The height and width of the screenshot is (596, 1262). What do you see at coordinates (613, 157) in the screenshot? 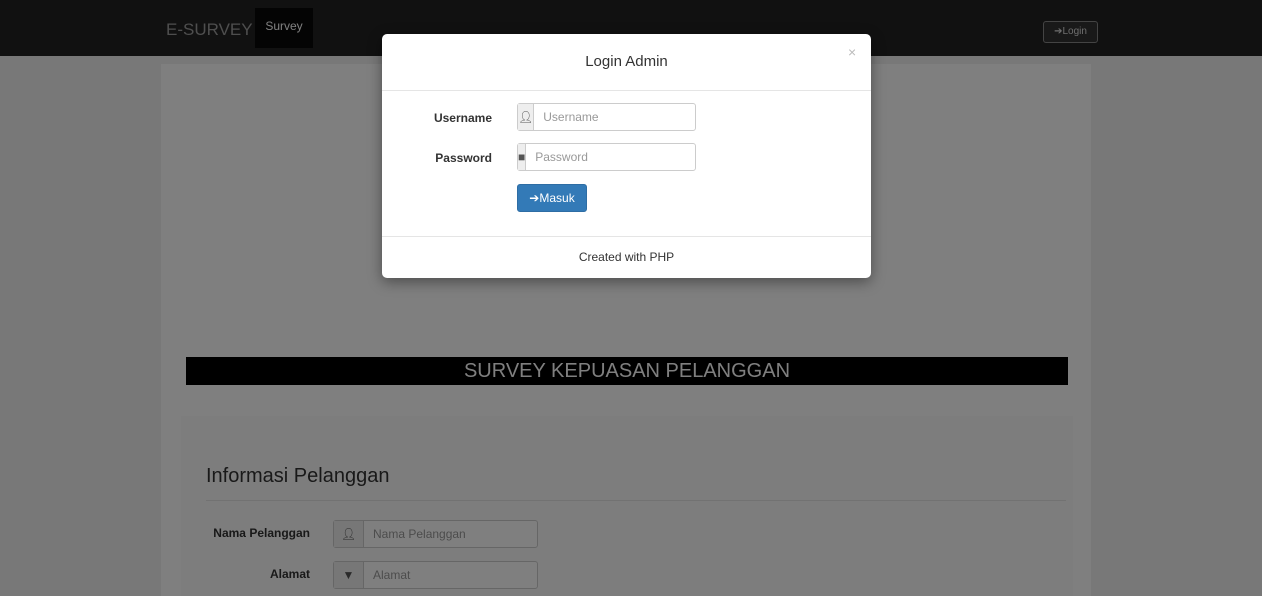
I see `password-input` at bounding box center [613, 157].